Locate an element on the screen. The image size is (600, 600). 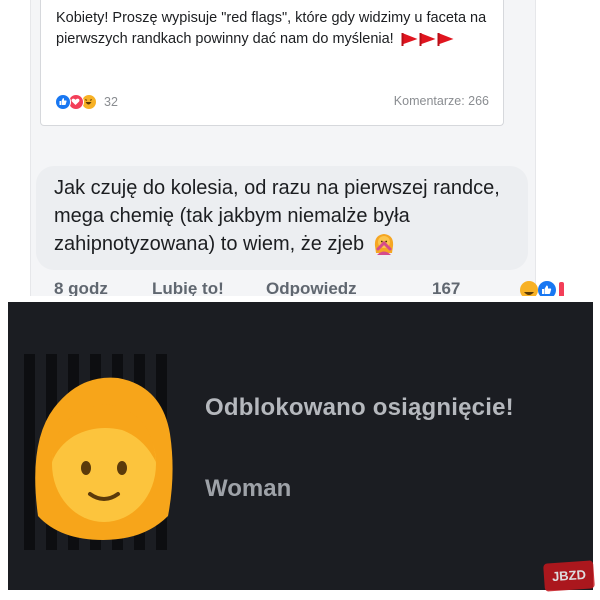
red-flags-group is located at coordinates (427, 39).